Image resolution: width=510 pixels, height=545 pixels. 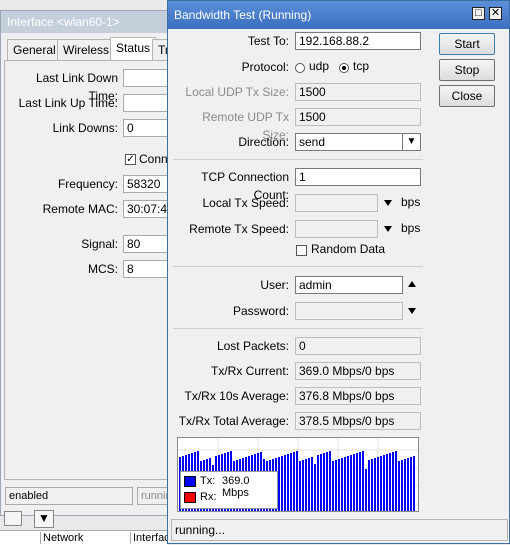 What do you see at coordinates (349, 142) in the screenshot?
I see `direction-select: send` at bounding box center [349, 142].